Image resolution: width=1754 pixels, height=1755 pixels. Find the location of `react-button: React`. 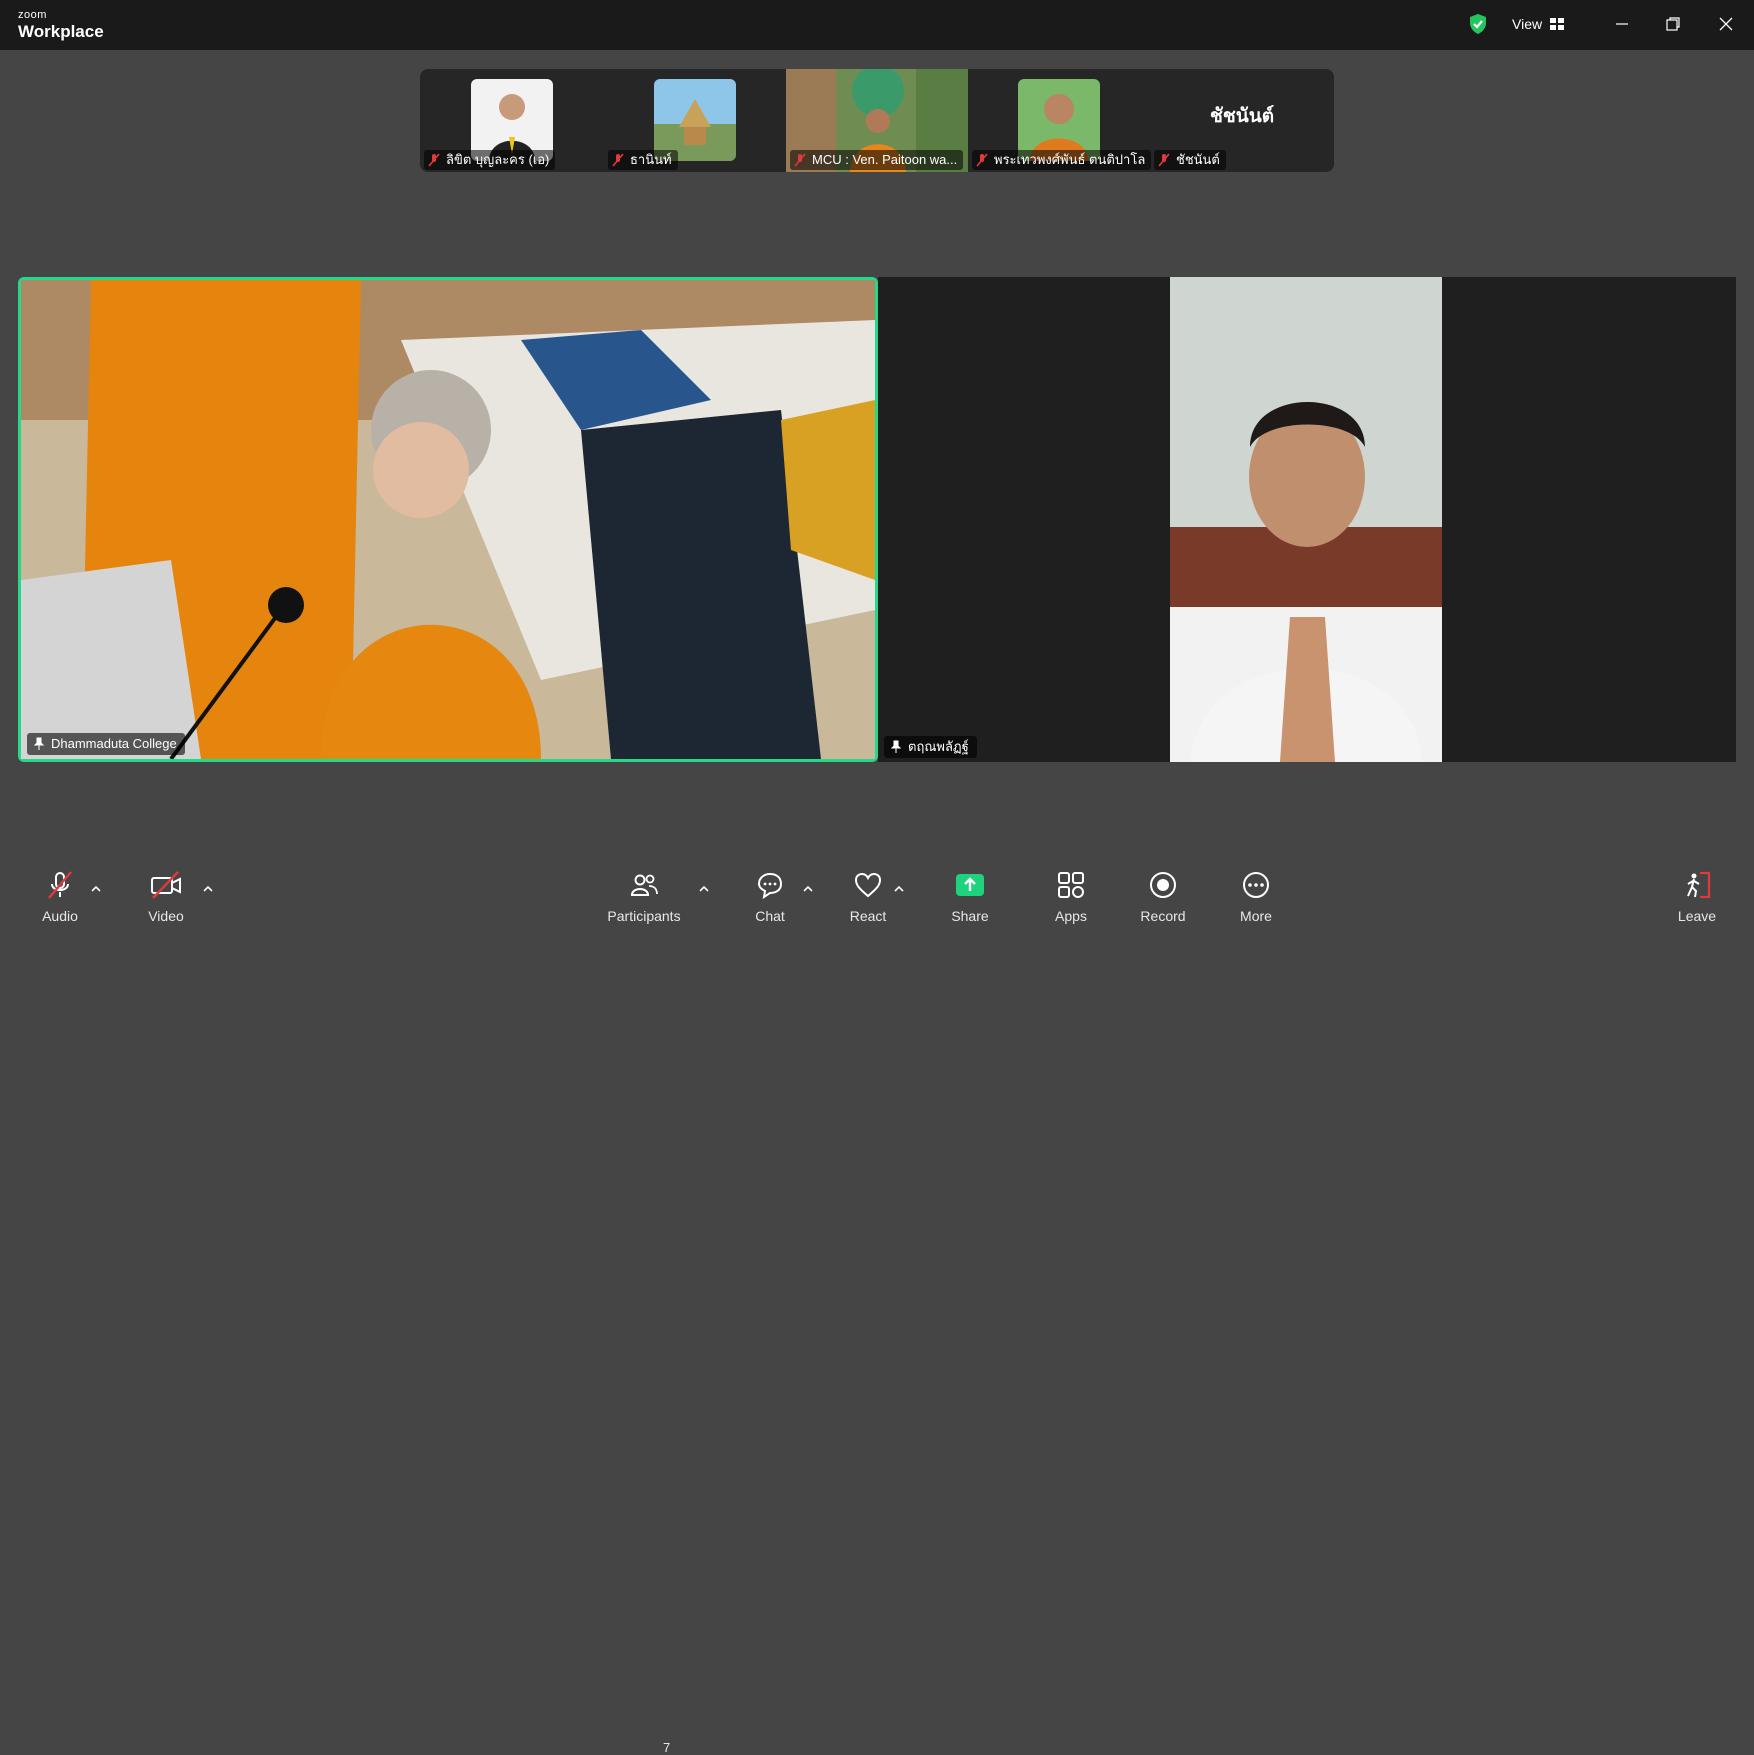

react-button: React is located at coordinates (868, 896).